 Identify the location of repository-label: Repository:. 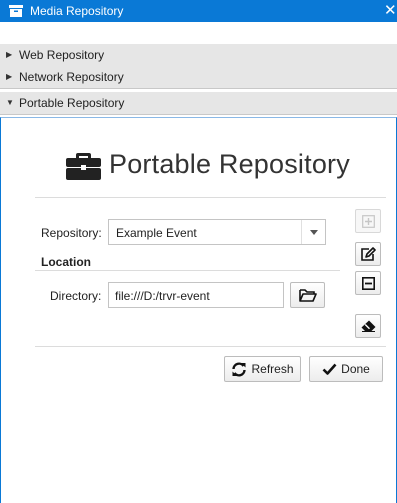
(71, 233).